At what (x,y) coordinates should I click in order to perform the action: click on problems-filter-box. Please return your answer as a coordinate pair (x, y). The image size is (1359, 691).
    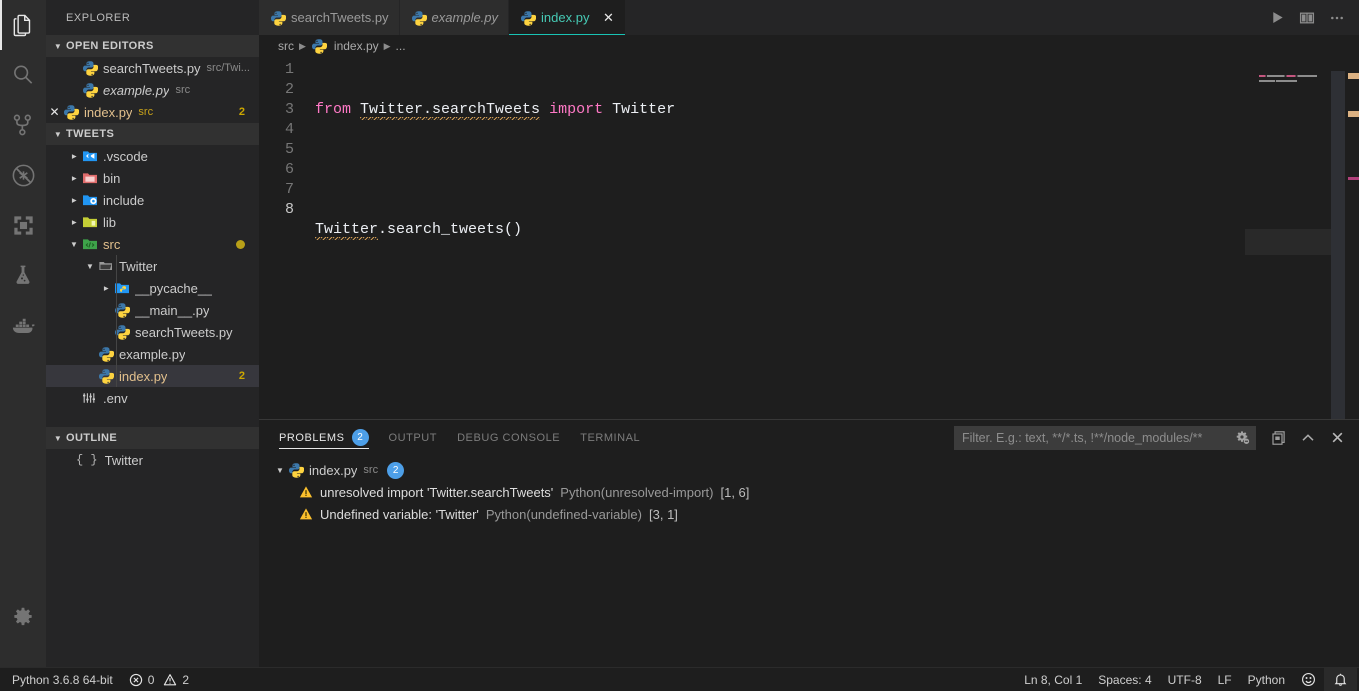
    Looking at the image, I should click on (1105, 437).